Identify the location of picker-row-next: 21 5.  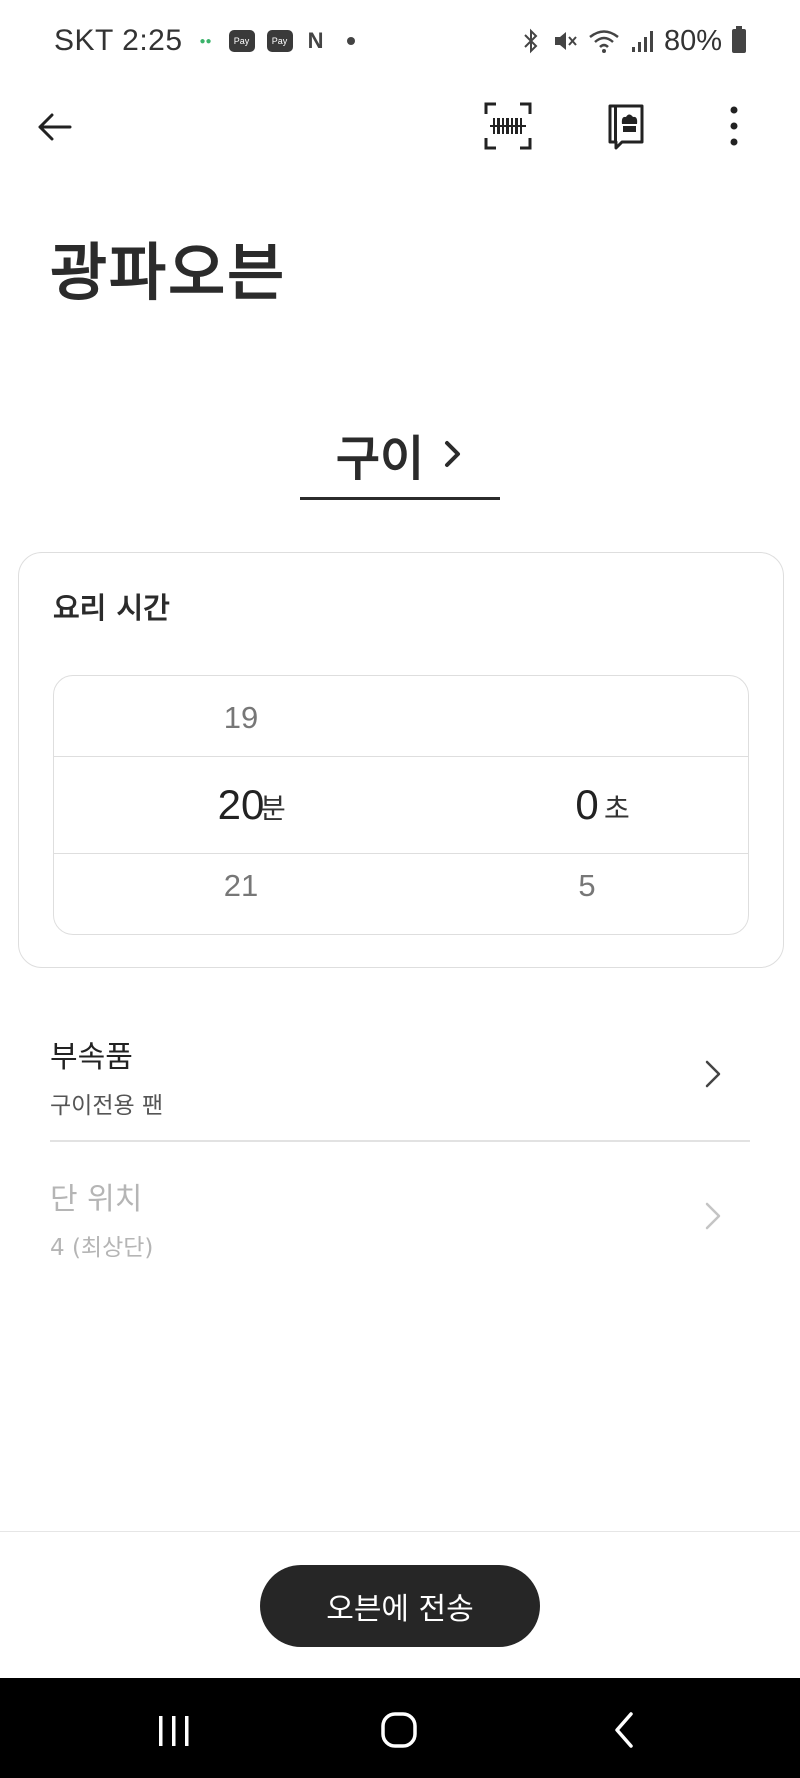
(401, 894).